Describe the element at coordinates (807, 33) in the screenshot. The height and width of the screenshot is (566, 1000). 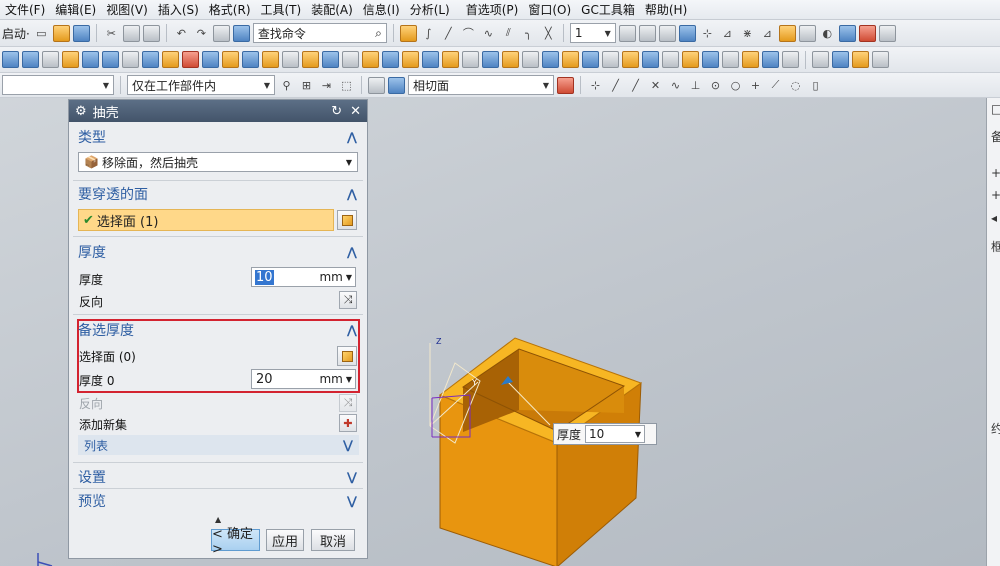
I see `analysis-icon` at that location.